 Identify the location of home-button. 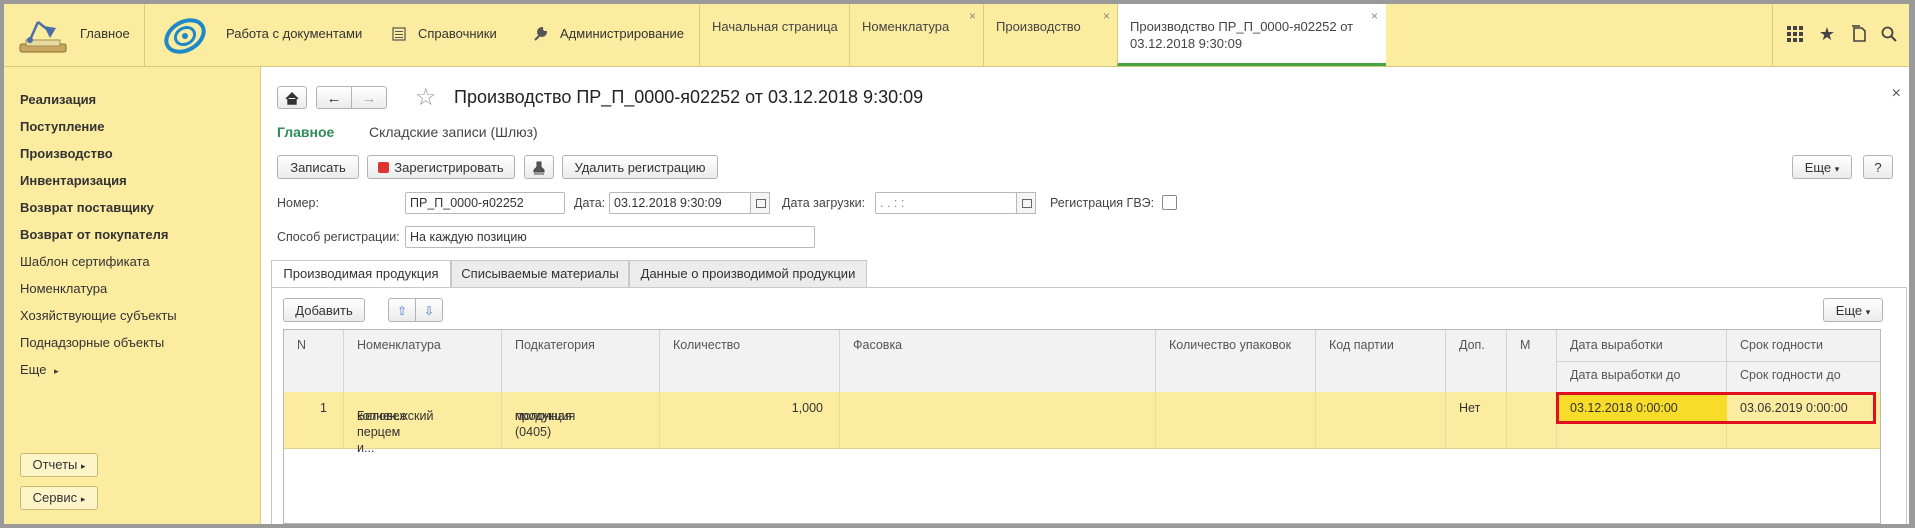
(292, 97).